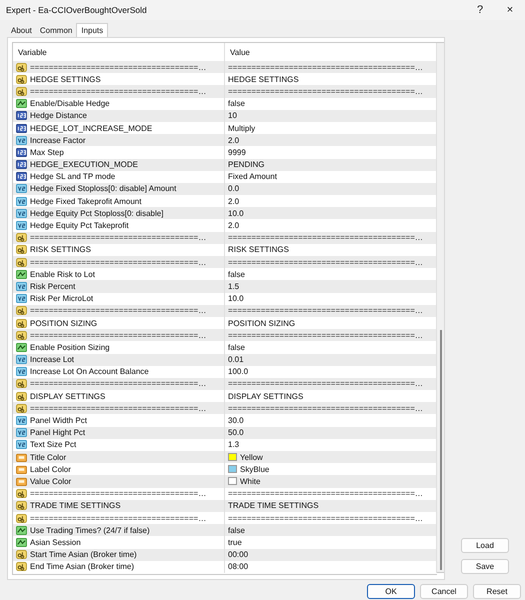  Describe the element at coordinates (82, 567) in the screenshot. I see `variable-name: End Time Asian (Broker time)` at that location.